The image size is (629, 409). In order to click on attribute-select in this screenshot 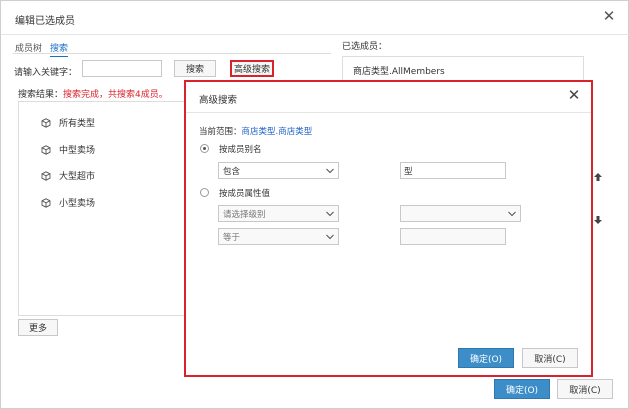, I will do `click(460, 213)`.